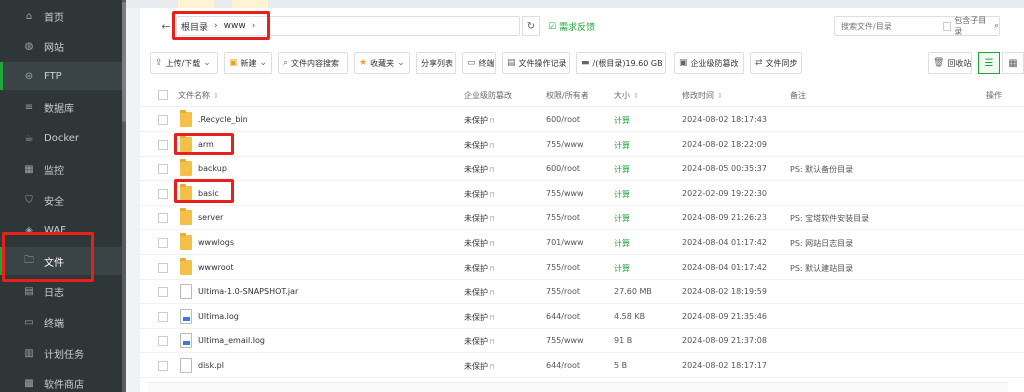  Describe the element at coordinates (996, 26) in the screenshot. I see `search-icon: ⌕` at that location.